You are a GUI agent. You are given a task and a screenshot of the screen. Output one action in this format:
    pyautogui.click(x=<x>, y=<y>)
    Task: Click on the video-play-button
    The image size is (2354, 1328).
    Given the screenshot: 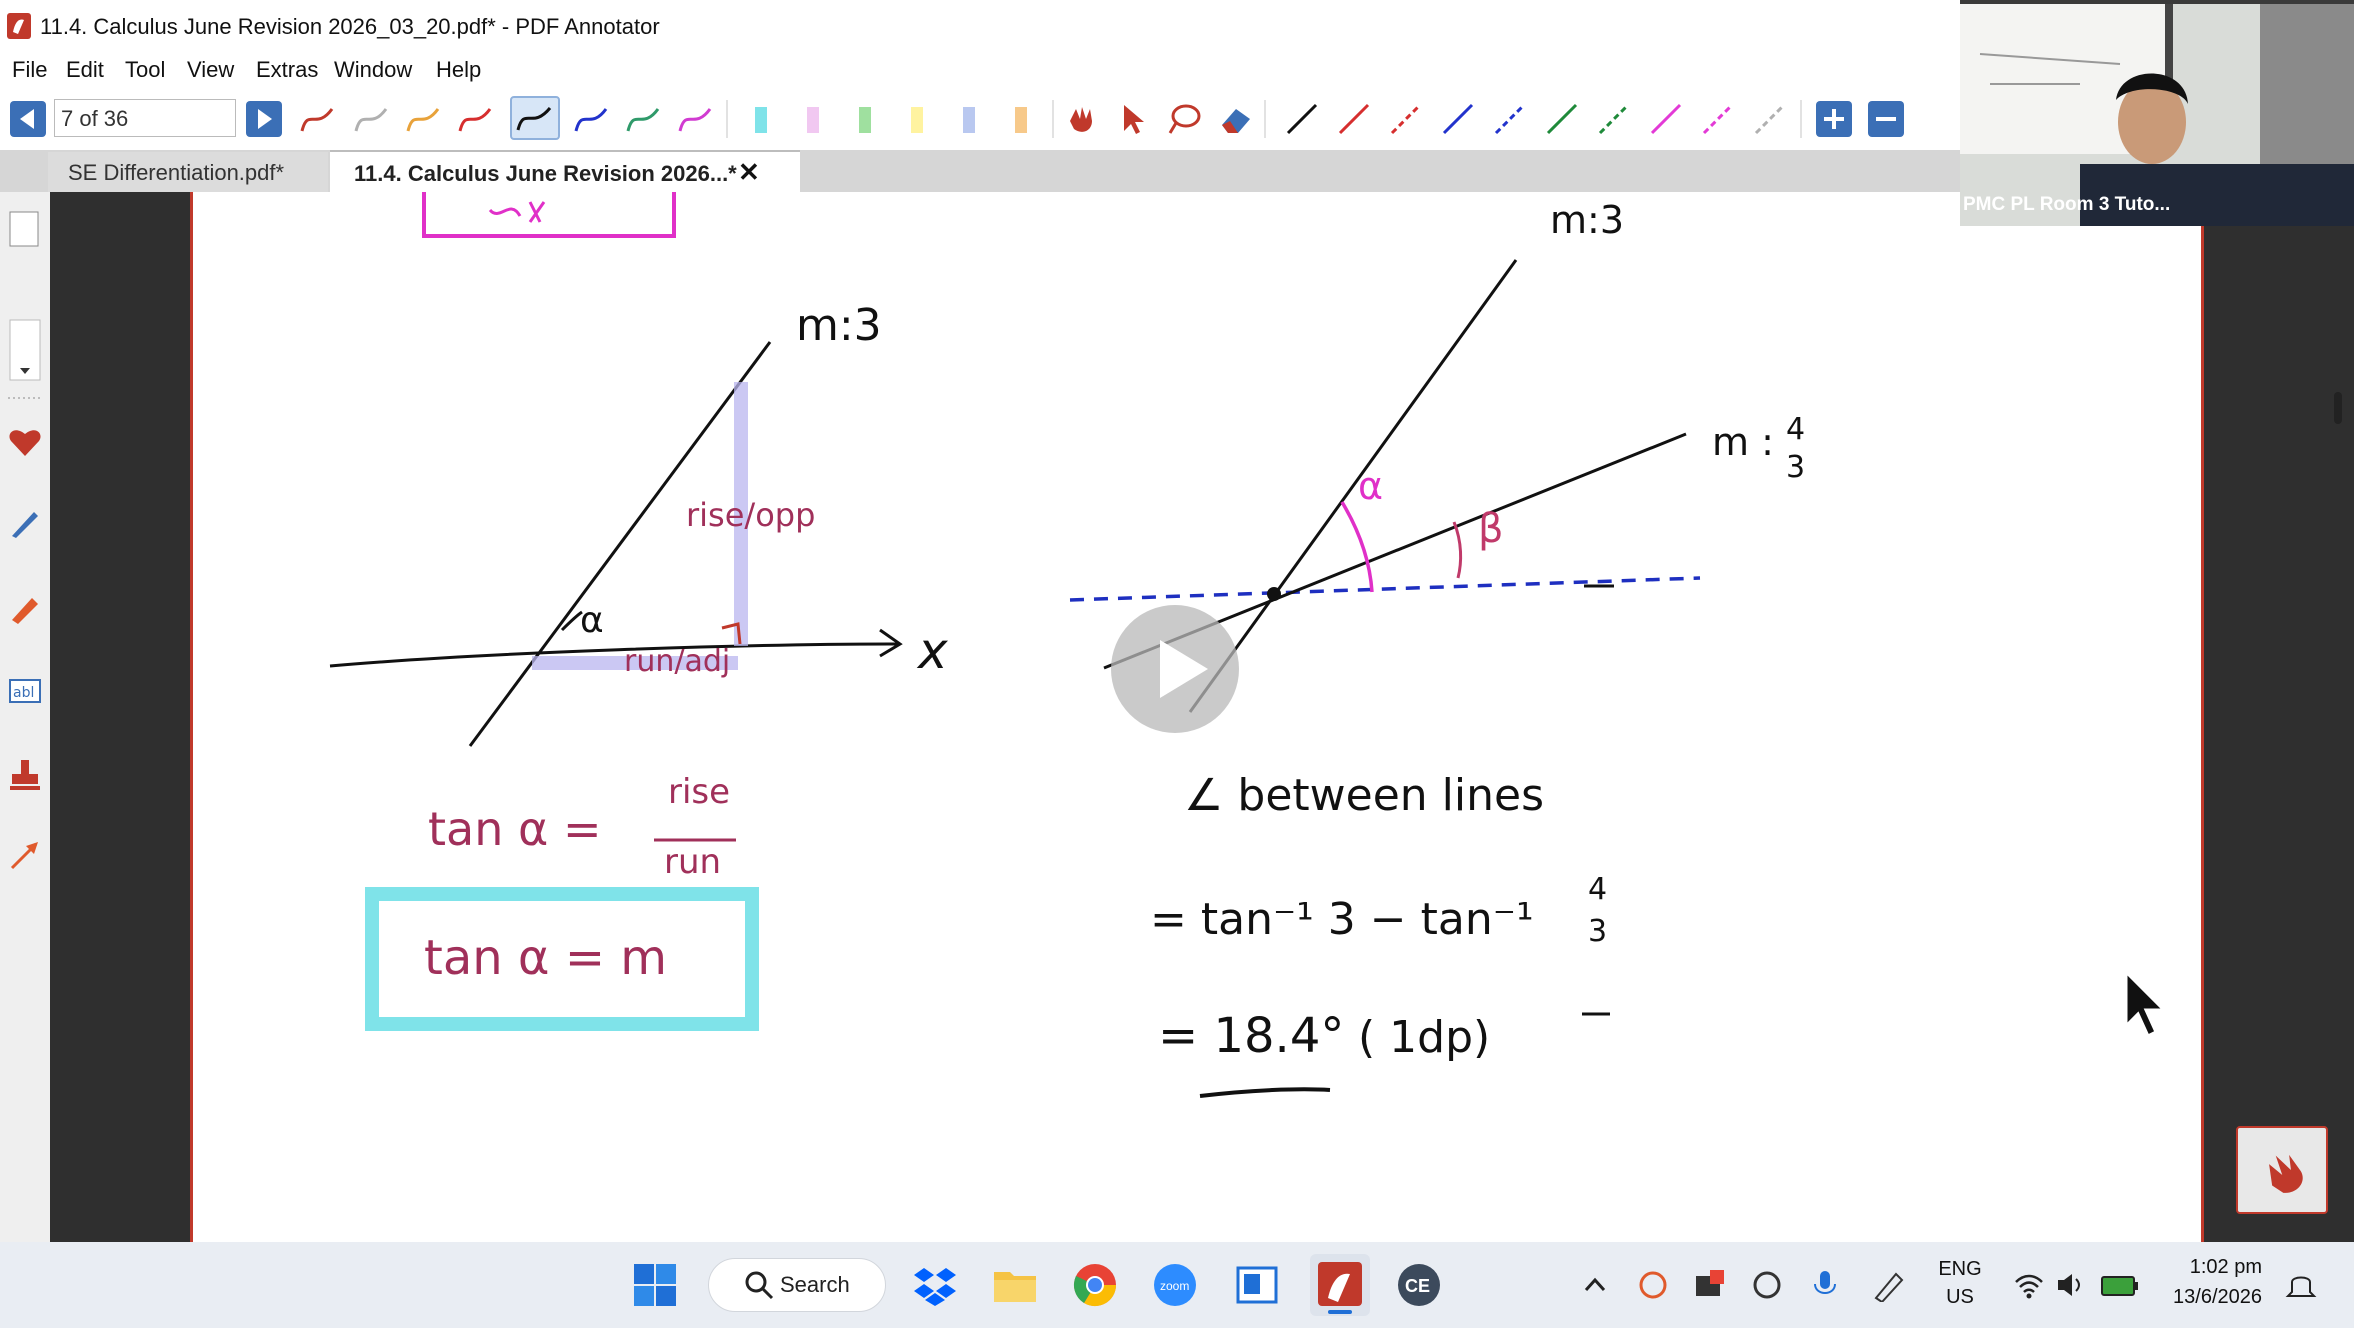 What is the action you would take?
    pyautogui.click(x=1175, y=671)
    